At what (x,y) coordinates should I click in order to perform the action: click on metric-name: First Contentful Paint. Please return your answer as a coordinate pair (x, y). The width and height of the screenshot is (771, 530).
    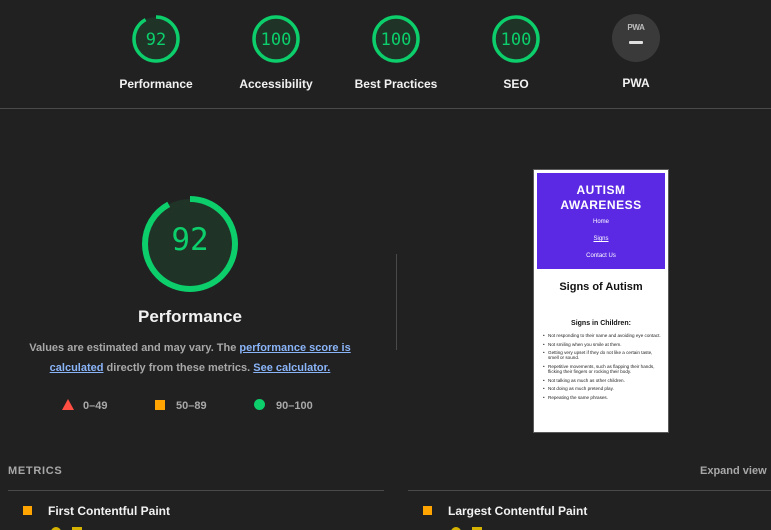
    Looking at the image, I should click on (109, 511).